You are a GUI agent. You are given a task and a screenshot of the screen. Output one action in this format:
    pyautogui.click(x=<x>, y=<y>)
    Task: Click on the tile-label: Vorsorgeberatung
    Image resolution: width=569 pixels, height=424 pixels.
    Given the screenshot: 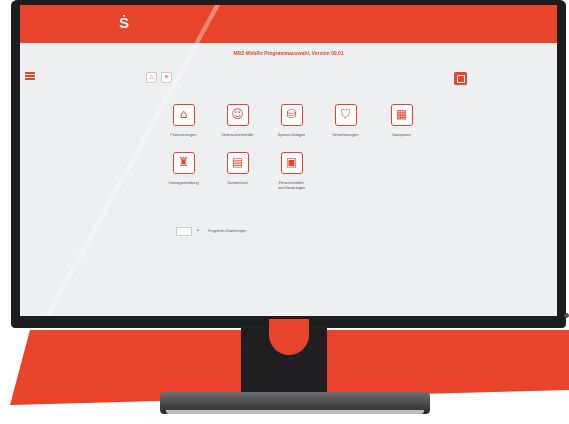 What is the action you would take?
    pyautogui.click(x=183, y=183)
    